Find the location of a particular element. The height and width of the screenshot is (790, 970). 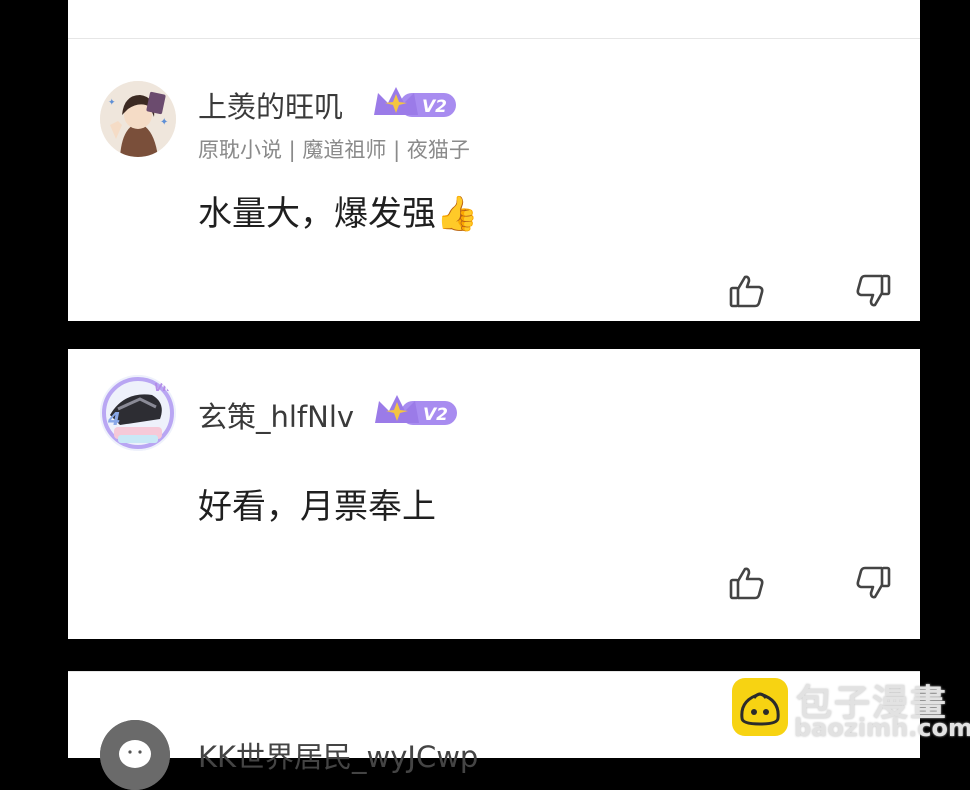

avatar: 4 VIP is located at coordinates (138, 413).